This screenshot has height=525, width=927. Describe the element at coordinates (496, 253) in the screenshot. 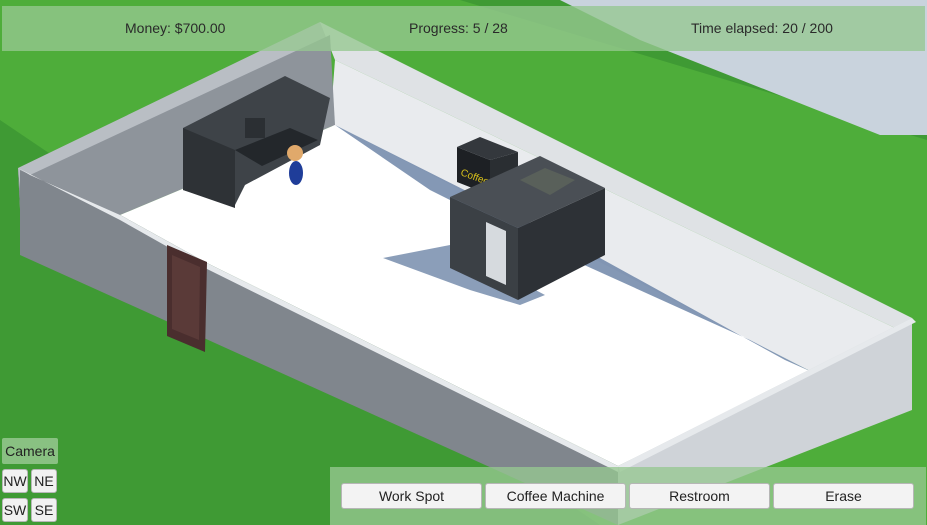

I see `restroom-door` at that location.